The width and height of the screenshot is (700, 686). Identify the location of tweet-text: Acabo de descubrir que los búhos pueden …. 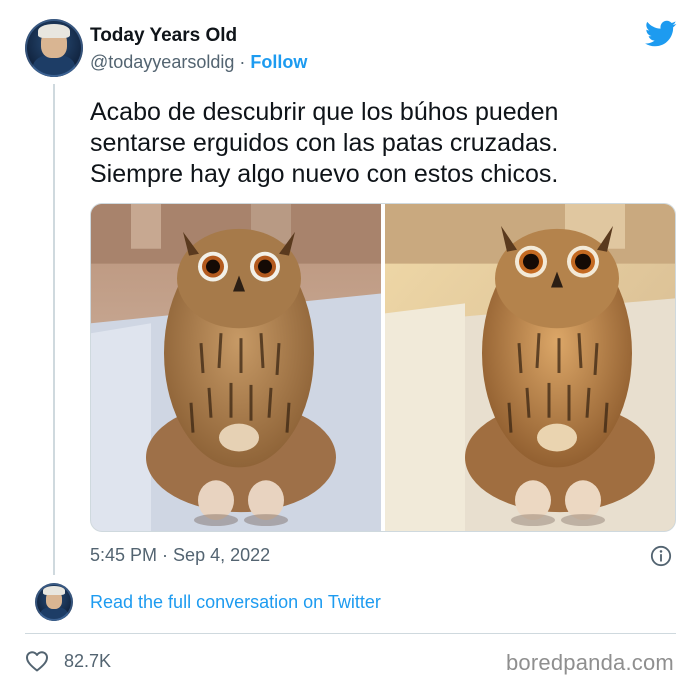
(380, 143).